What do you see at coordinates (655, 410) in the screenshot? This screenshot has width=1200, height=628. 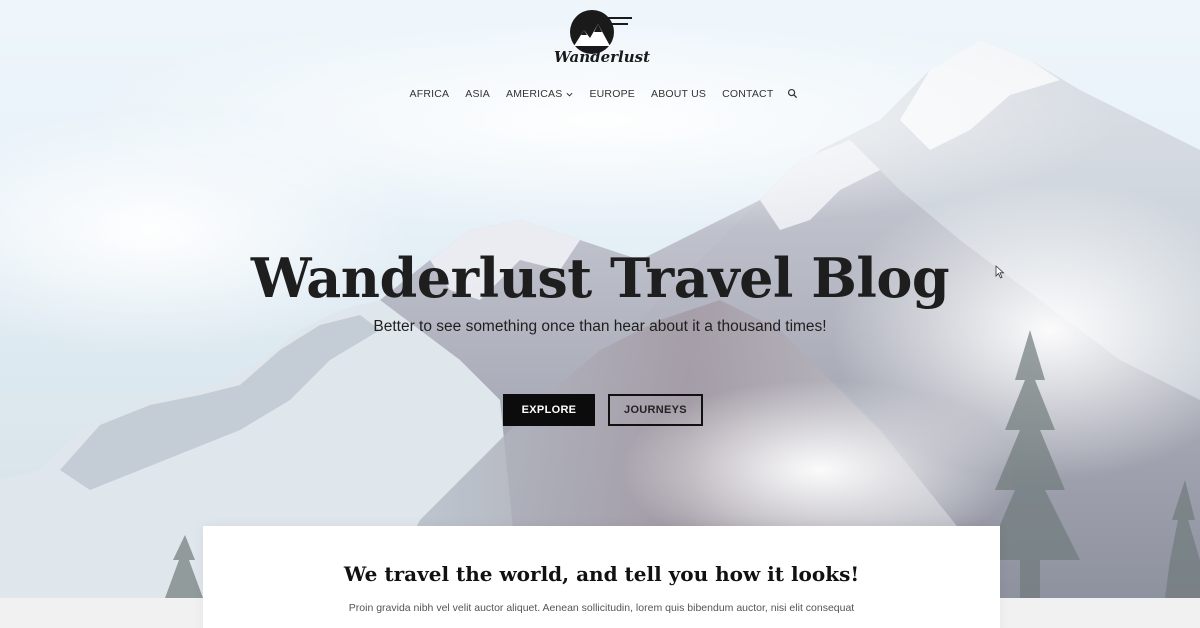 I see `journeys-button: JOURNEYS` at bounding box center [655, 410].